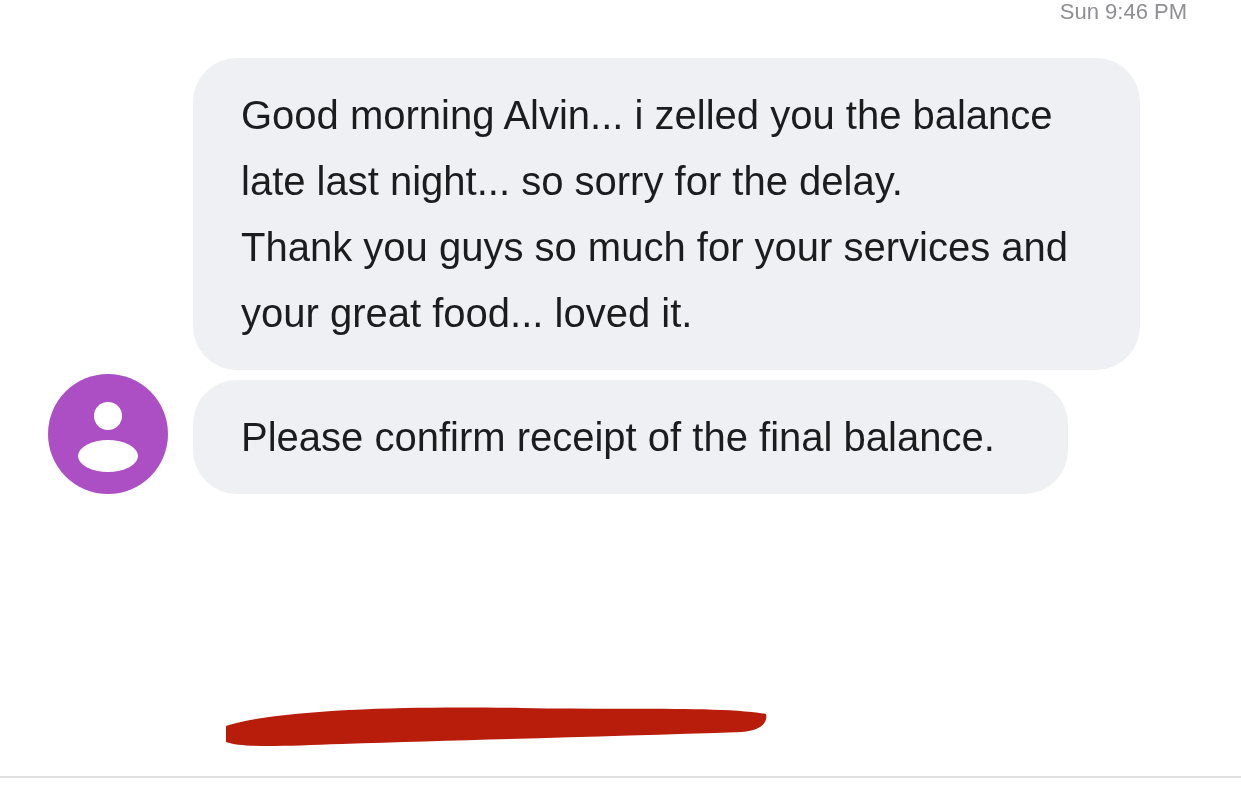 This screenshot has width=1241, height=804. Describe the element at coordinates (630, 437) in the screenshot. I see `message-bubble: Please confirm receipt of the final balance.` at that location.